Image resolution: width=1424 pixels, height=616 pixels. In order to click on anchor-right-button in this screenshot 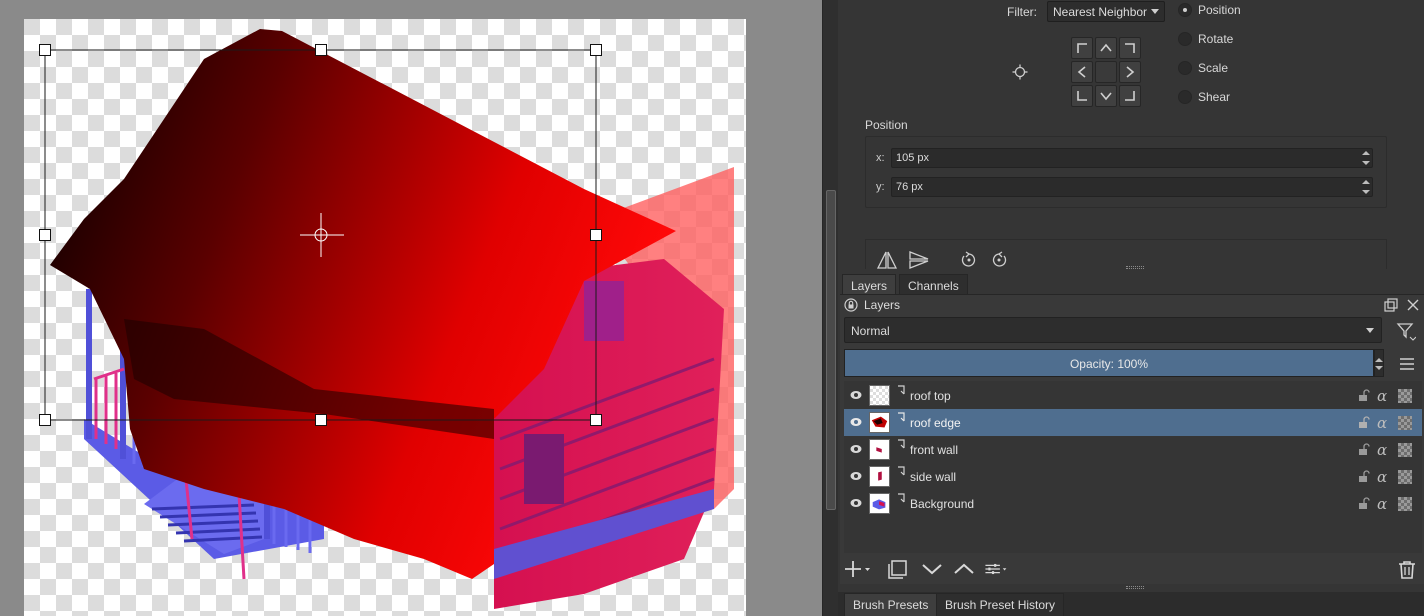, I will do `click(1130, 72)`.